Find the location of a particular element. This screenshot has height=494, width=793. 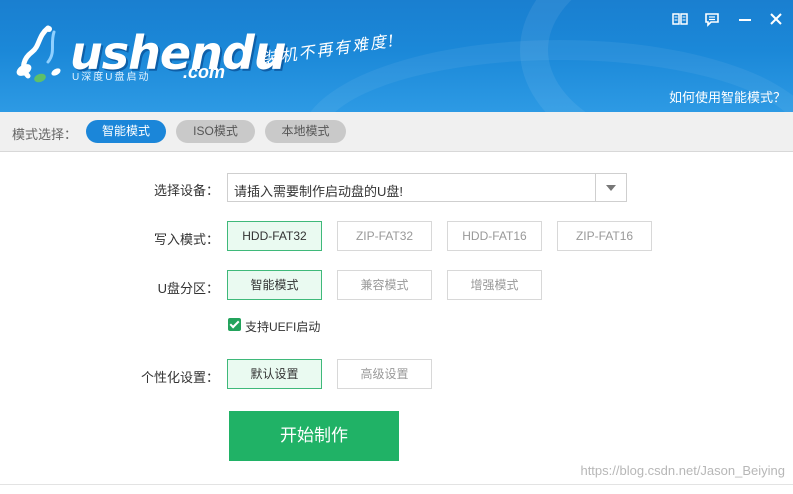

close-icon is located at coordinates (776, 19).